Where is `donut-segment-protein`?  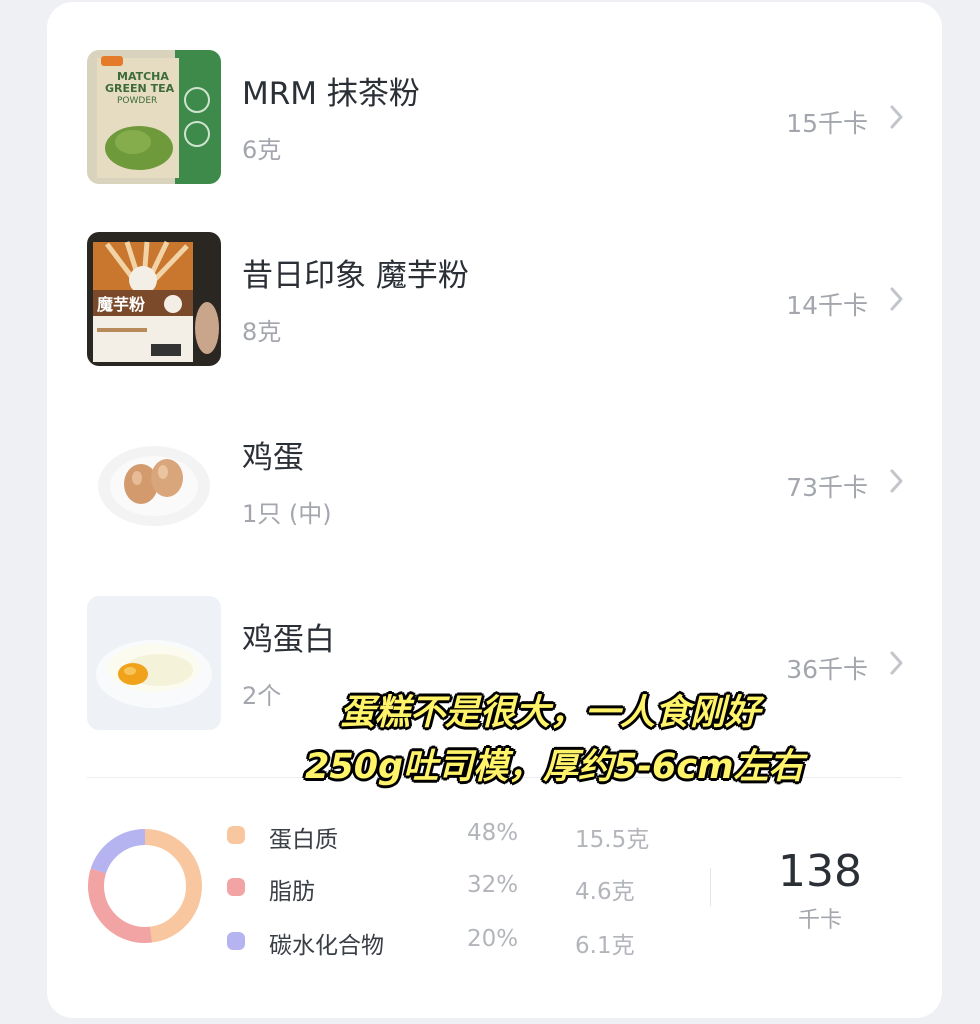
donut-segment-protein is located at coordinates (173, 886).